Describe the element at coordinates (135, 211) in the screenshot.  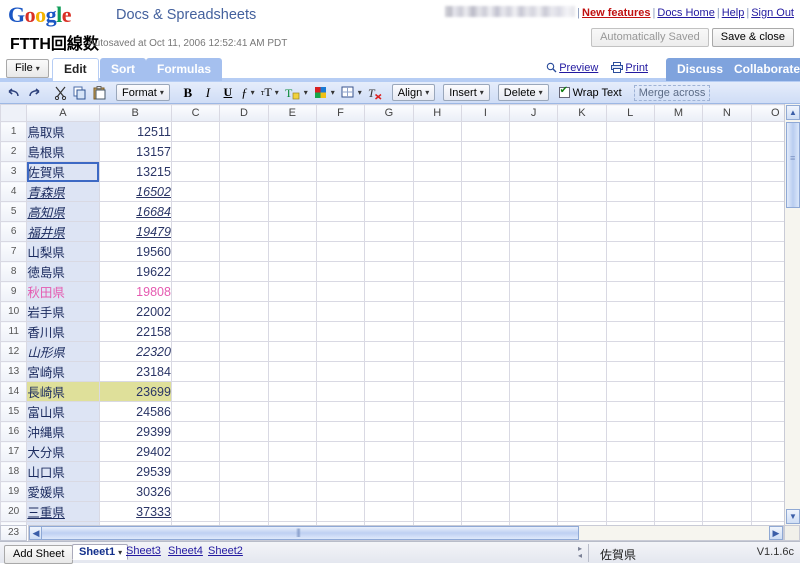
I see `cell-B5: 16684` at that location.